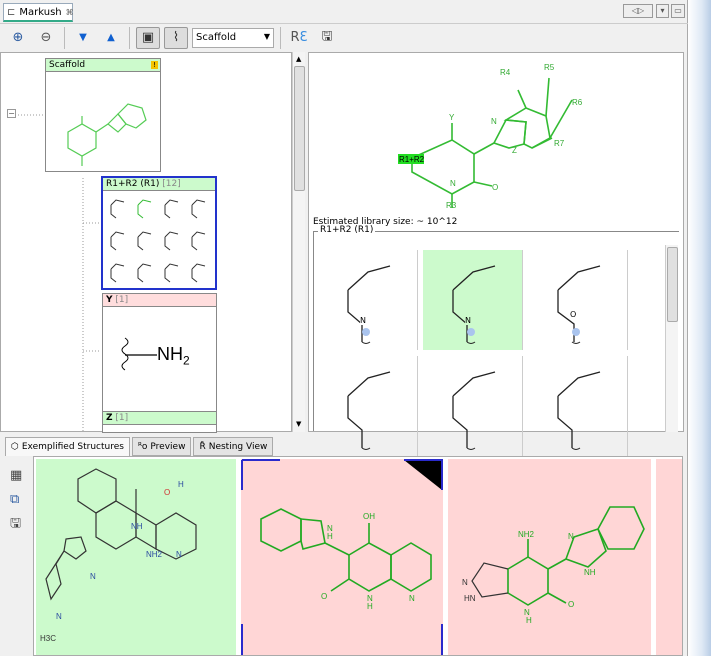 The image size is (711, 656). I want to click on scaffold-structure: R1+R2 Y R3 R4 R5 R6 R7 N Z N O, so click(490, 136).